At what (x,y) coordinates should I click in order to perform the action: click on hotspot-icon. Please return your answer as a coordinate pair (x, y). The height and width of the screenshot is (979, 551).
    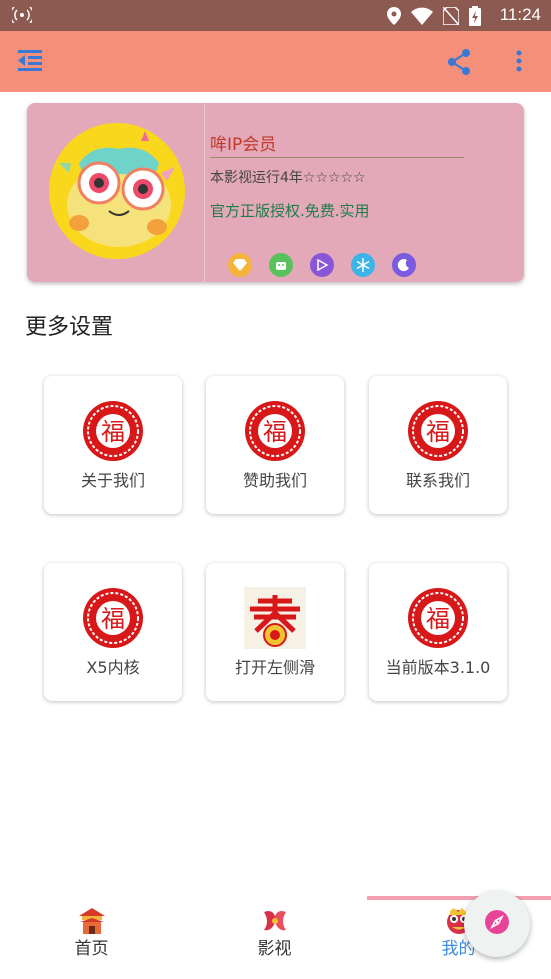
    Looking at the image, I should click on (22, 16).